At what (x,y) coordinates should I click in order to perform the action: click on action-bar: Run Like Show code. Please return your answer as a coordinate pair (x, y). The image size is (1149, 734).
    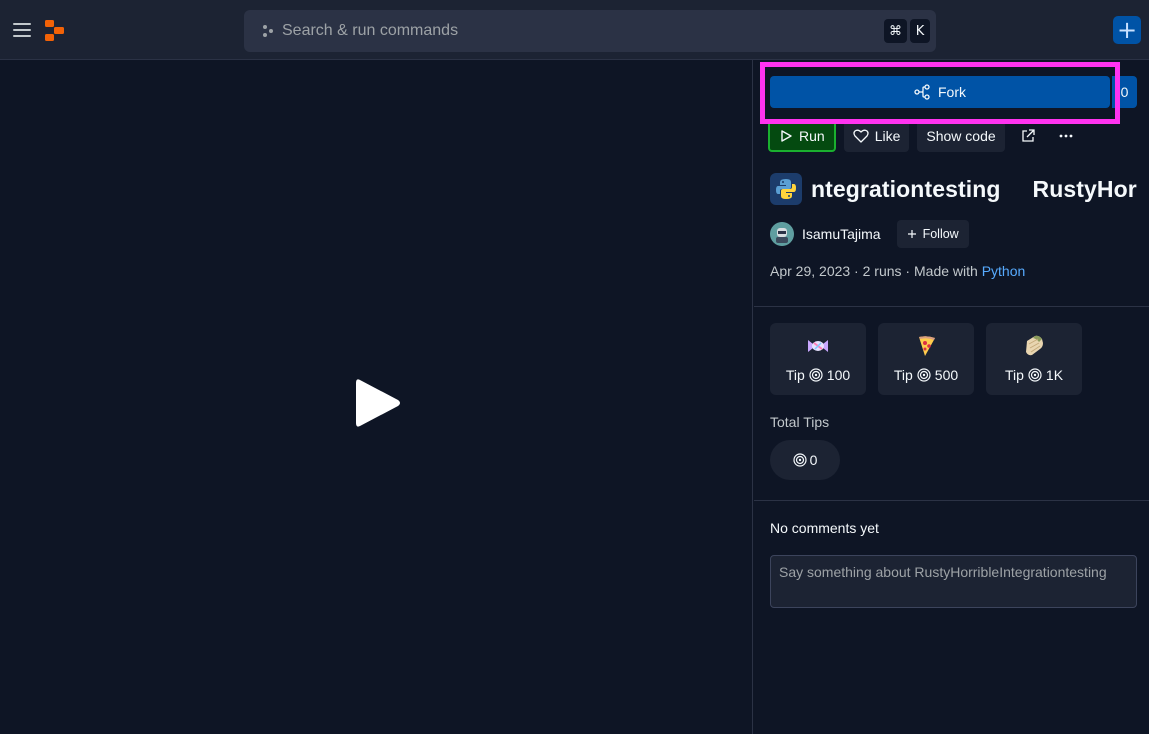
    Looking at the image, I should click on (924, 136).